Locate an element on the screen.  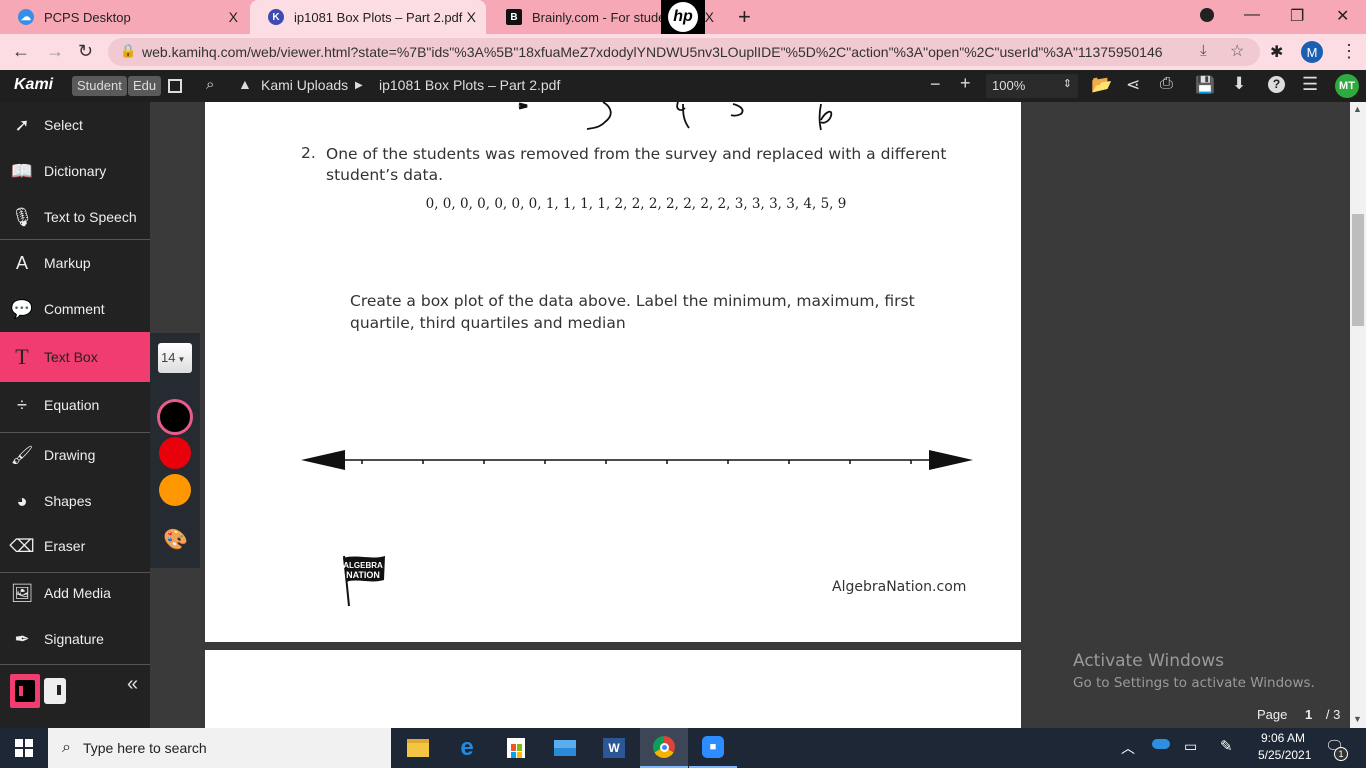
sidebar-item-select: ➚ Select is located at coordinates (75, 125).